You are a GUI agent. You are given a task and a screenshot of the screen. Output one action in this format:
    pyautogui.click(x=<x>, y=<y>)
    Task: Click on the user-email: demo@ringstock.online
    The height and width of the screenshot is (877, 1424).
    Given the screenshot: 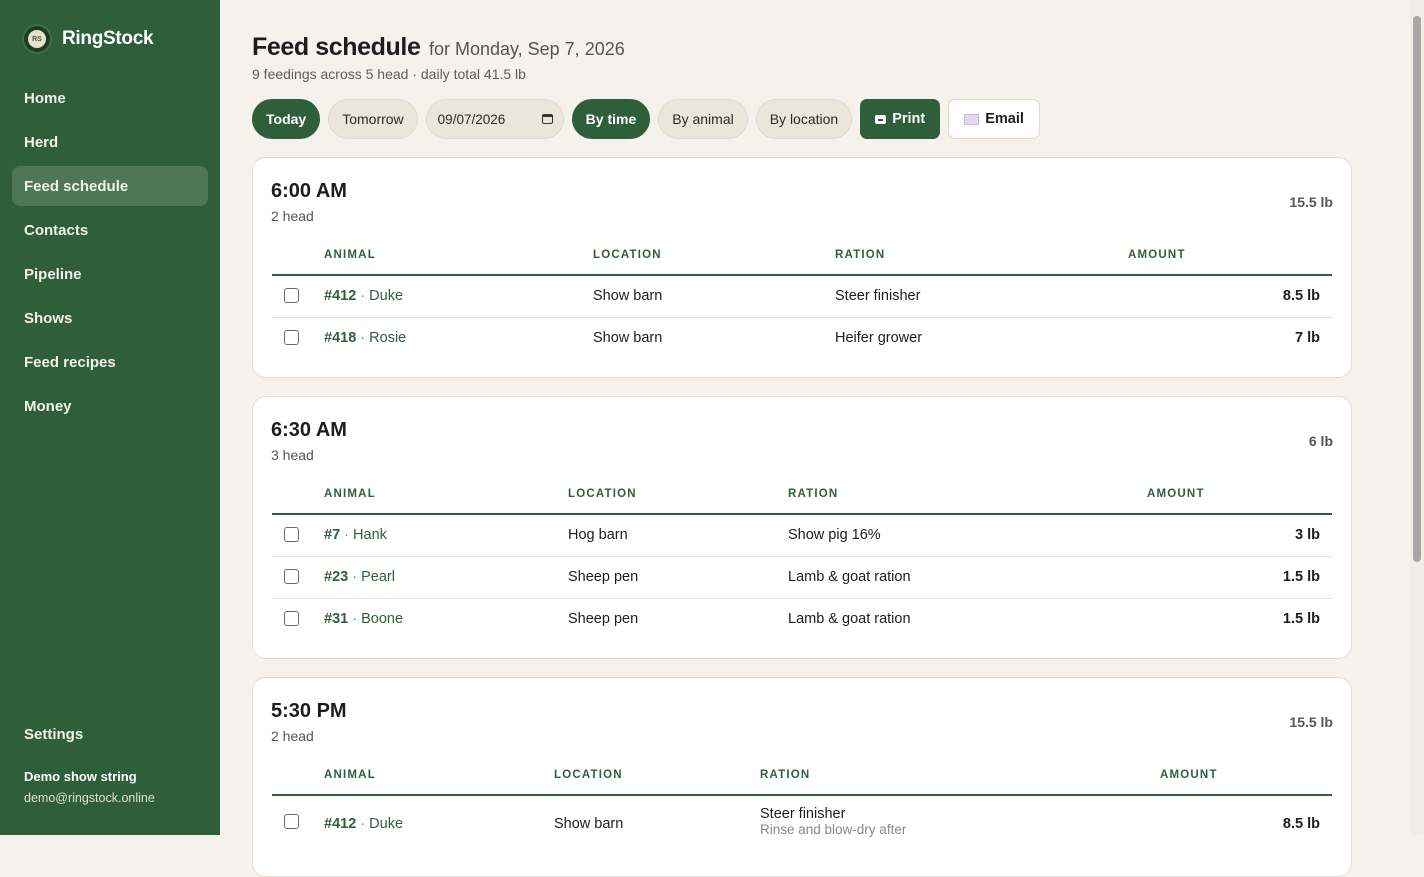 What is the action you would take?
    pyautogui.click(x=89, y=798)
    